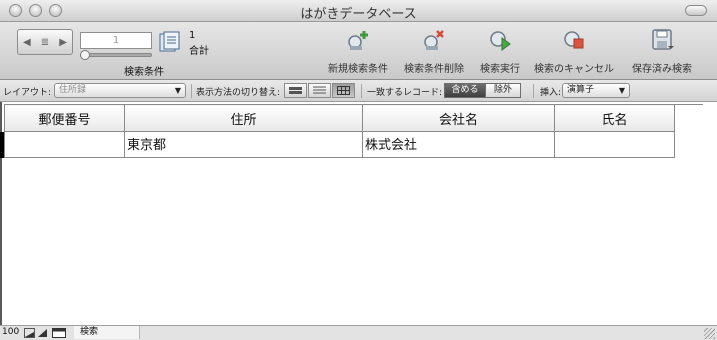  I want to click on toggle-status-area-icon, so click(59, 333).